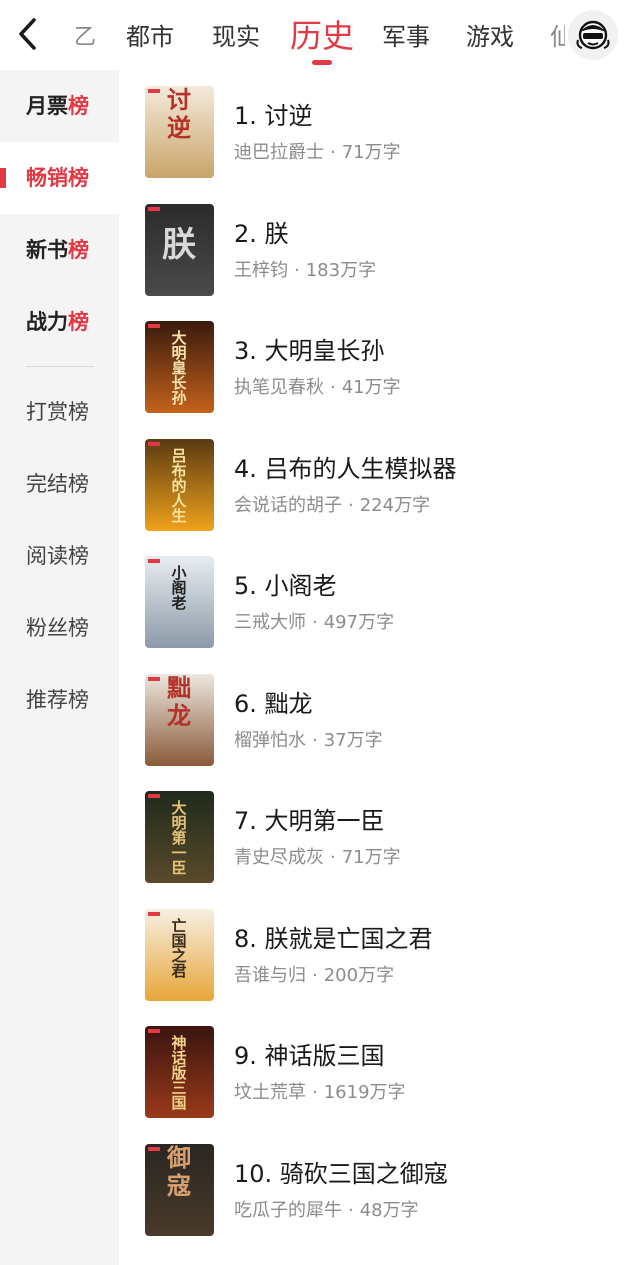 Image resolution: width=640 pixels, height=1265 pixels. What do you see at coordinates (379, 713) in the screenshot?
I see `book-list-item: 黜龙 6. 黜龙榴弹怕水 · 37万字` at bounding box center [379, 713].